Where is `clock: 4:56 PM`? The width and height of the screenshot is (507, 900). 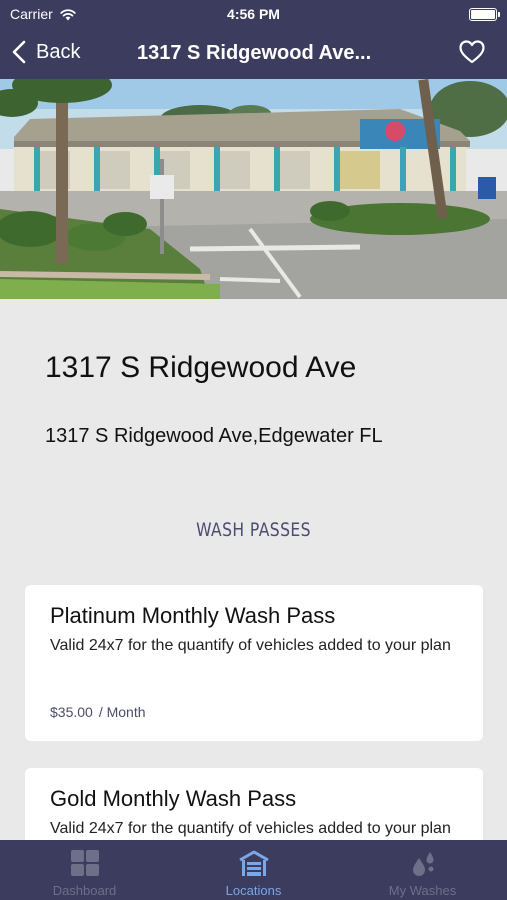 clock: 4:56 PM is located at coordinates (253, 14).